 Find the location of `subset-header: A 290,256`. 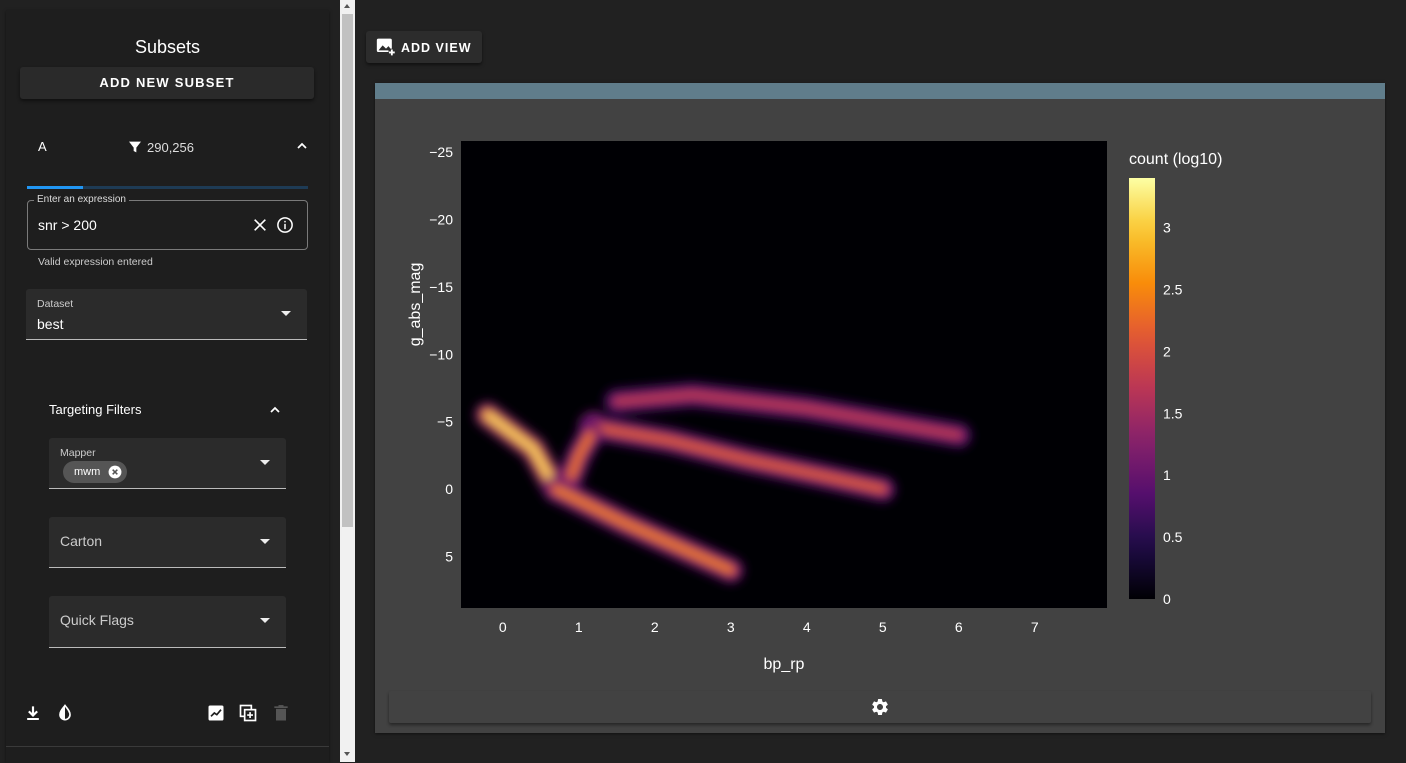

subset-header: A 290,256 is located at coordinates (170, 149).